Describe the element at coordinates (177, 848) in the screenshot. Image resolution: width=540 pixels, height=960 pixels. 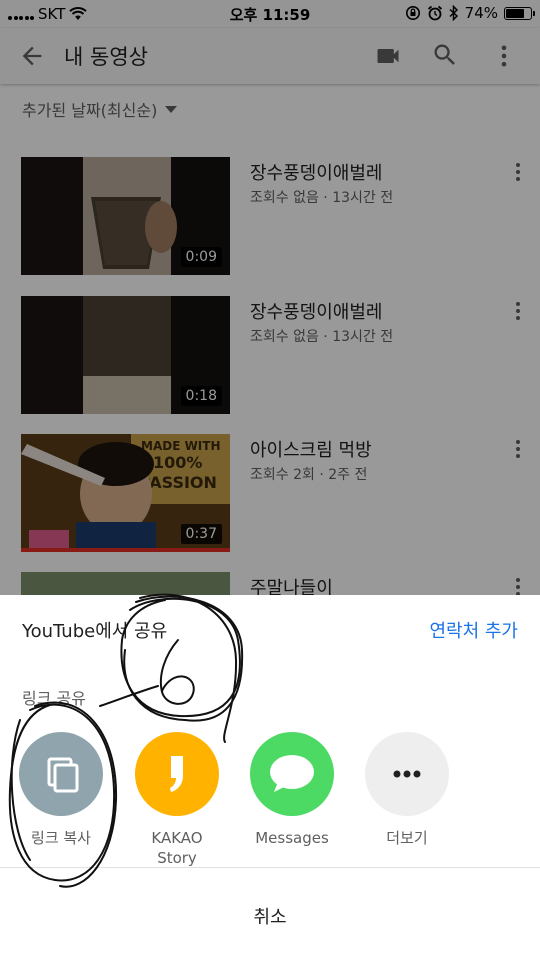
I see `share-option-label: KAKAO Story` at that location.